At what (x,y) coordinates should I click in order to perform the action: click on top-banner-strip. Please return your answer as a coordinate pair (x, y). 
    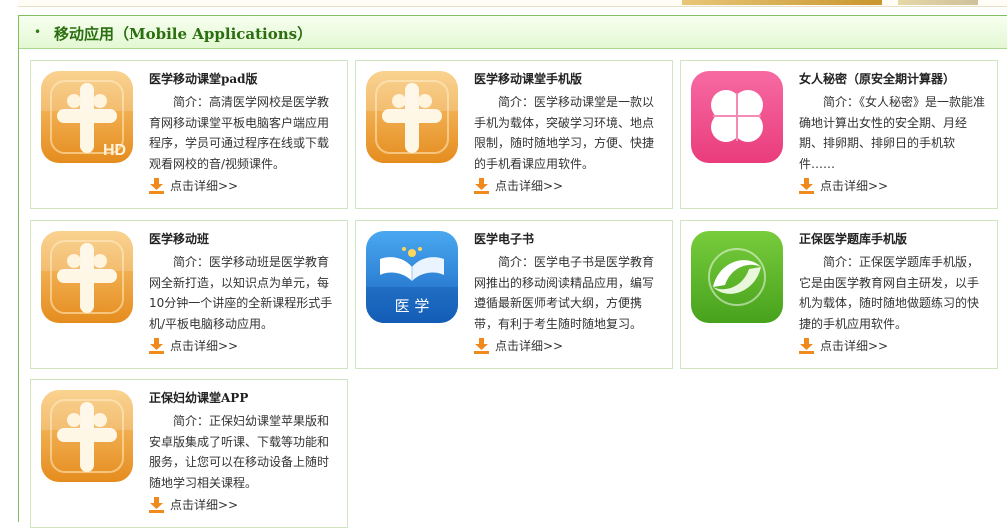
    Looking at the image, I should click on (512, 3).